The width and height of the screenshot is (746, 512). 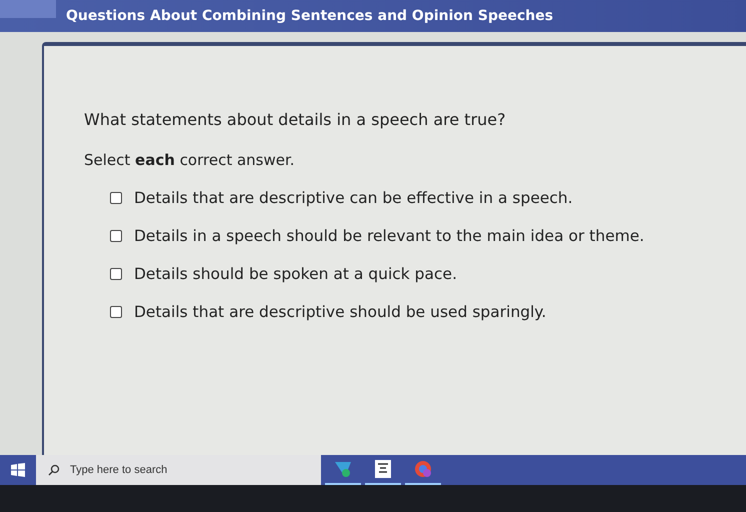 I want to click on instruction-text: Select each correct answer., so click(x=190, y=160).